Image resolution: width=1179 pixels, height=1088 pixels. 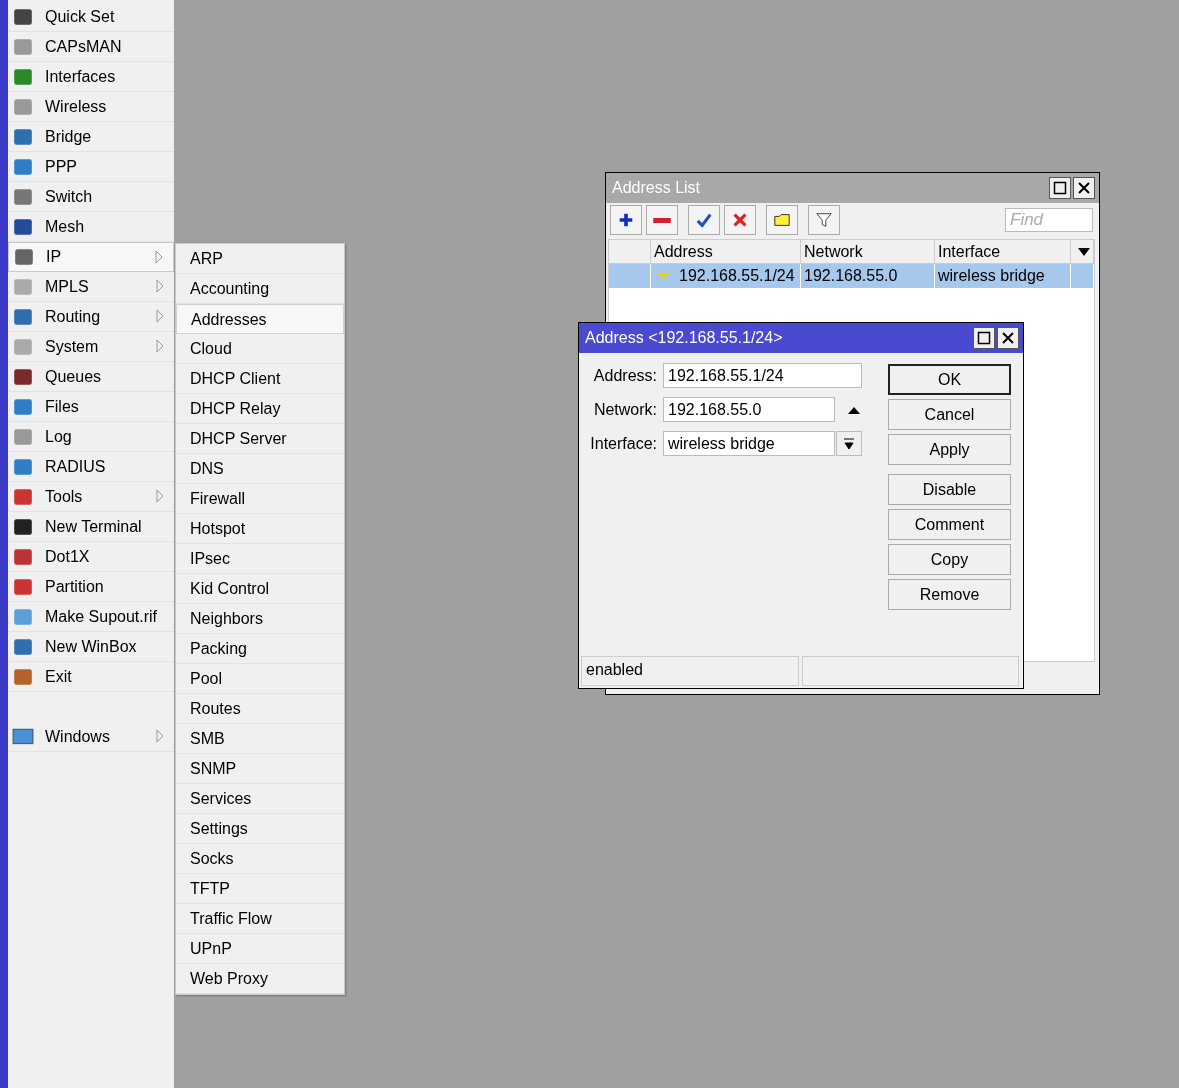 I want to click on menu-item: Tools, so click(x=91, y=497).